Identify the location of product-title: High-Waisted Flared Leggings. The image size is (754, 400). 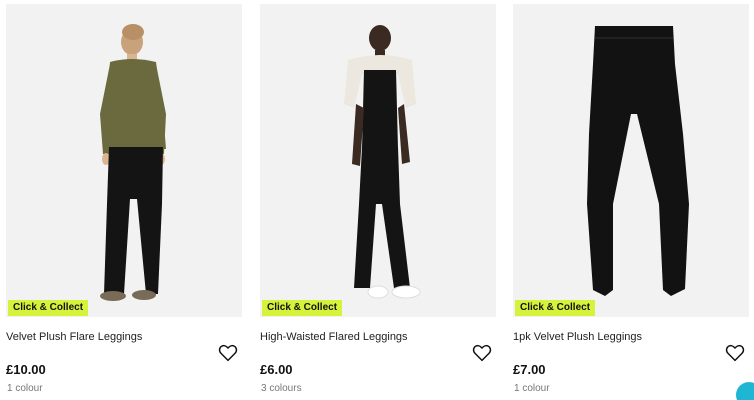
(334, 337).